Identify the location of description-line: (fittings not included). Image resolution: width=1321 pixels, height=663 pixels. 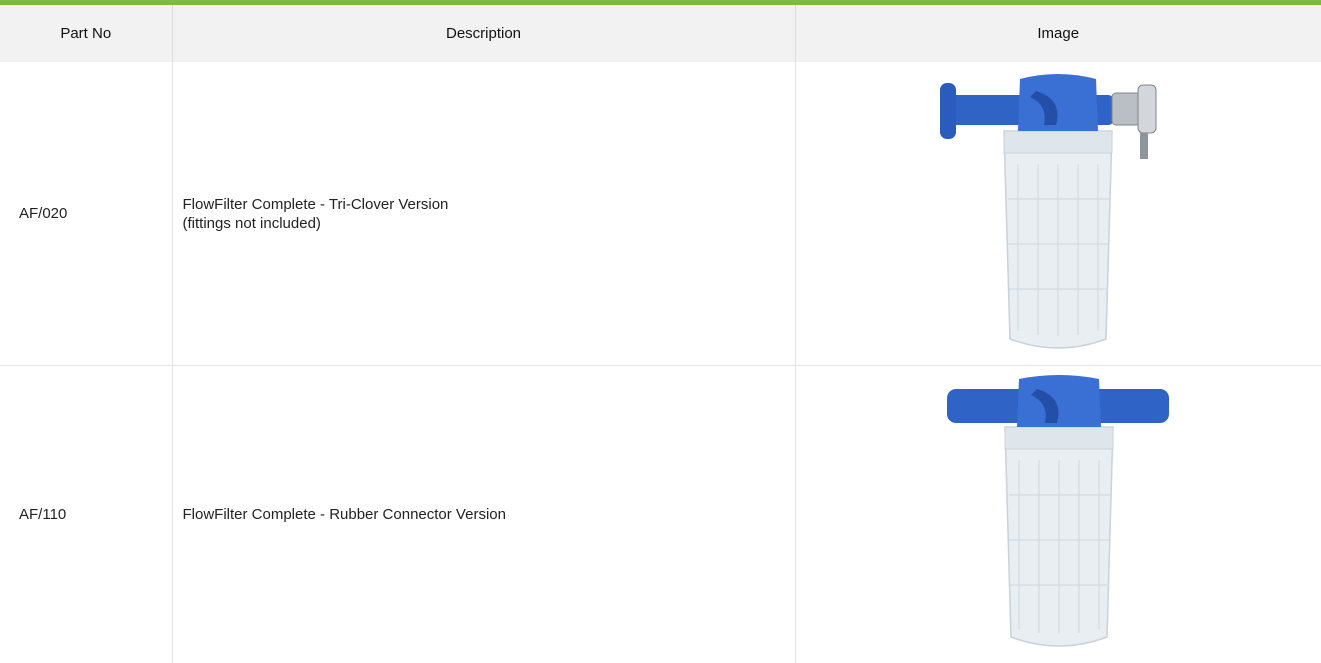
(488, 223).